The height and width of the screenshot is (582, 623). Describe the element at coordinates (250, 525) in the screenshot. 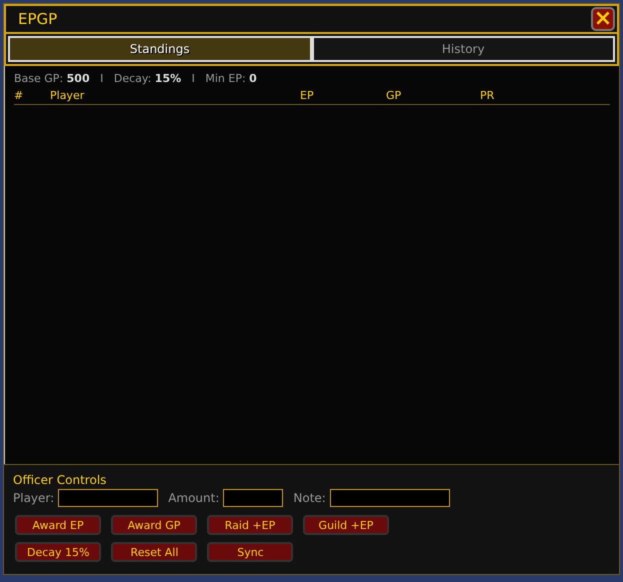

I see `action-button: Raid +EP` at that location.